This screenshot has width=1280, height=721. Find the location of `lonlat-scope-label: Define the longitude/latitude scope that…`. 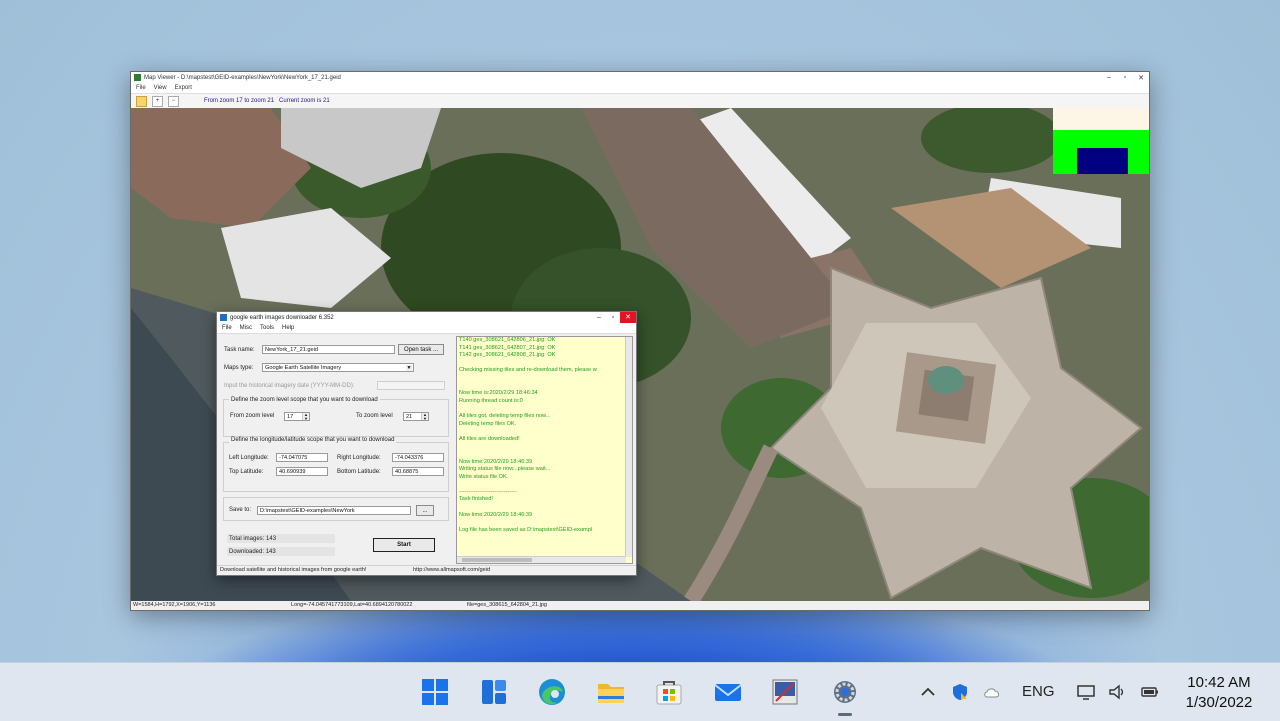

lonlat-scope-label: Define the longitude/latitude scope that… is located at coordinates (313, 440).